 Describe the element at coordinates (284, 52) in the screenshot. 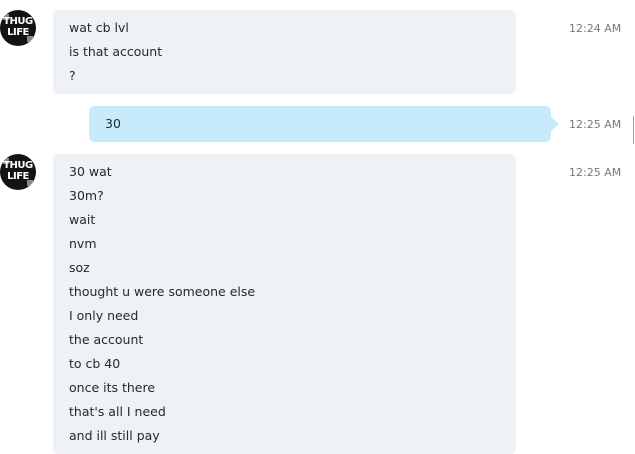

I see `incoming-message-bubble: wat cb lvl is that account ?` at that location.